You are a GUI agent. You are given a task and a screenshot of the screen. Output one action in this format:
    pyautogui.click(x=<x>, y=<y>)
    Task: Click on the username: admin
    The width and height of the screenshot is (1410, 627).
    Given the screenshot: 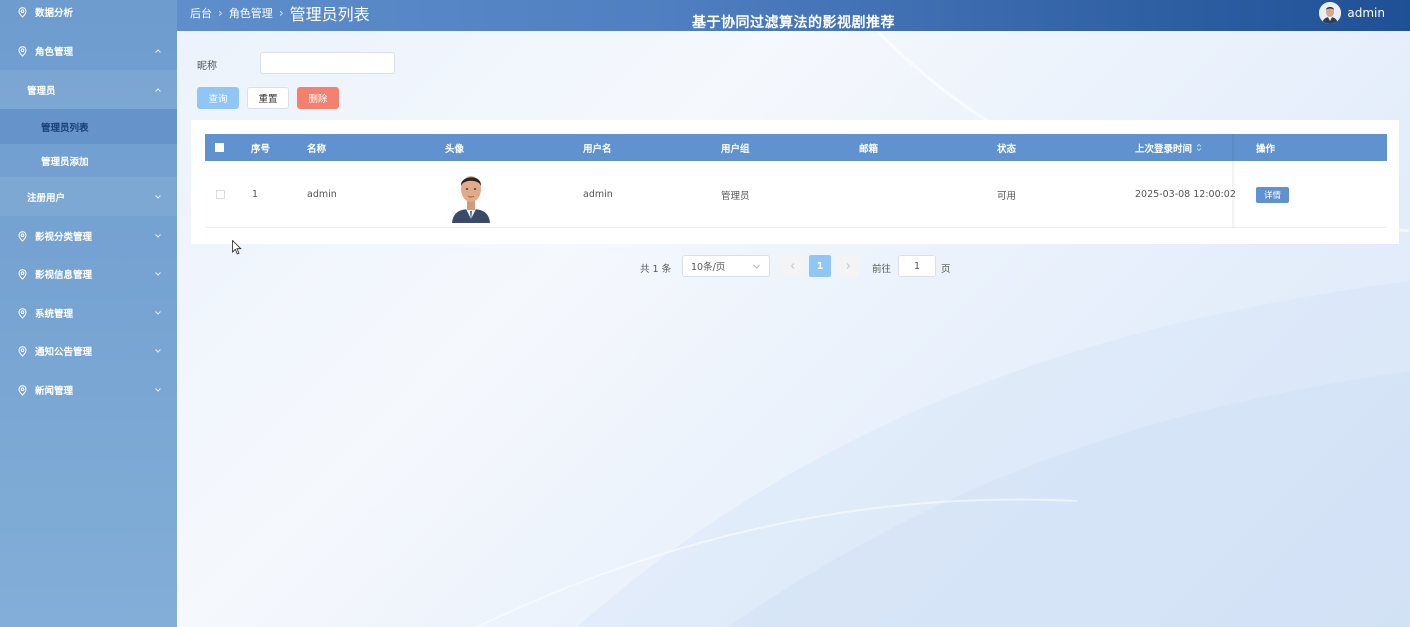 What is the action you would take?
    pyautogui.click(x=1366, y=13)
    